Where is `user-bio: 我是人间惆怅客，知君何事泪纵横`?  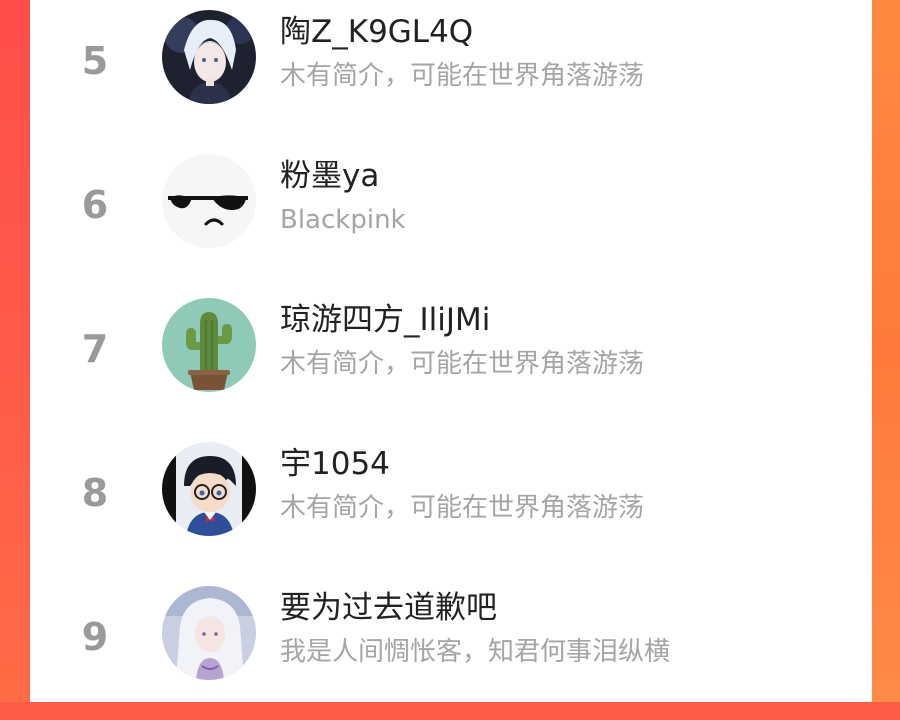
user-bio: 我是人间惆怅客，知君何事泪纵横 is located at coordinates (475, 652).